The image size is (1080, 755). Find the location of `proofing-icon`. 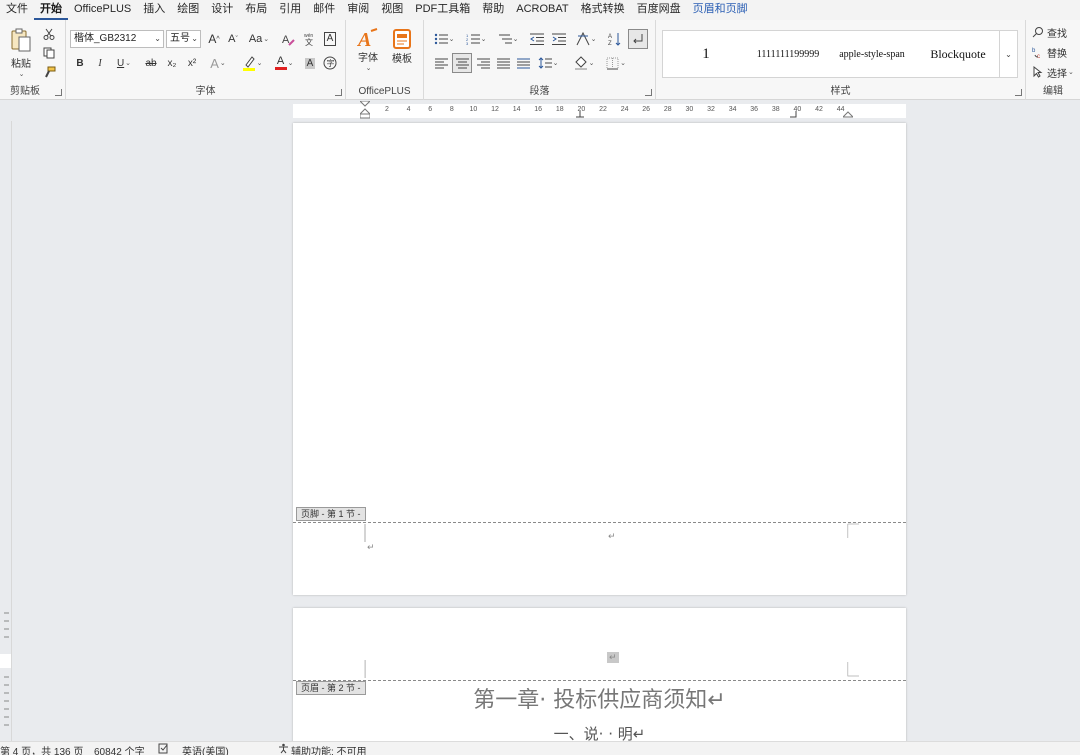

proofing-icon is located at coordinates (163, 748).